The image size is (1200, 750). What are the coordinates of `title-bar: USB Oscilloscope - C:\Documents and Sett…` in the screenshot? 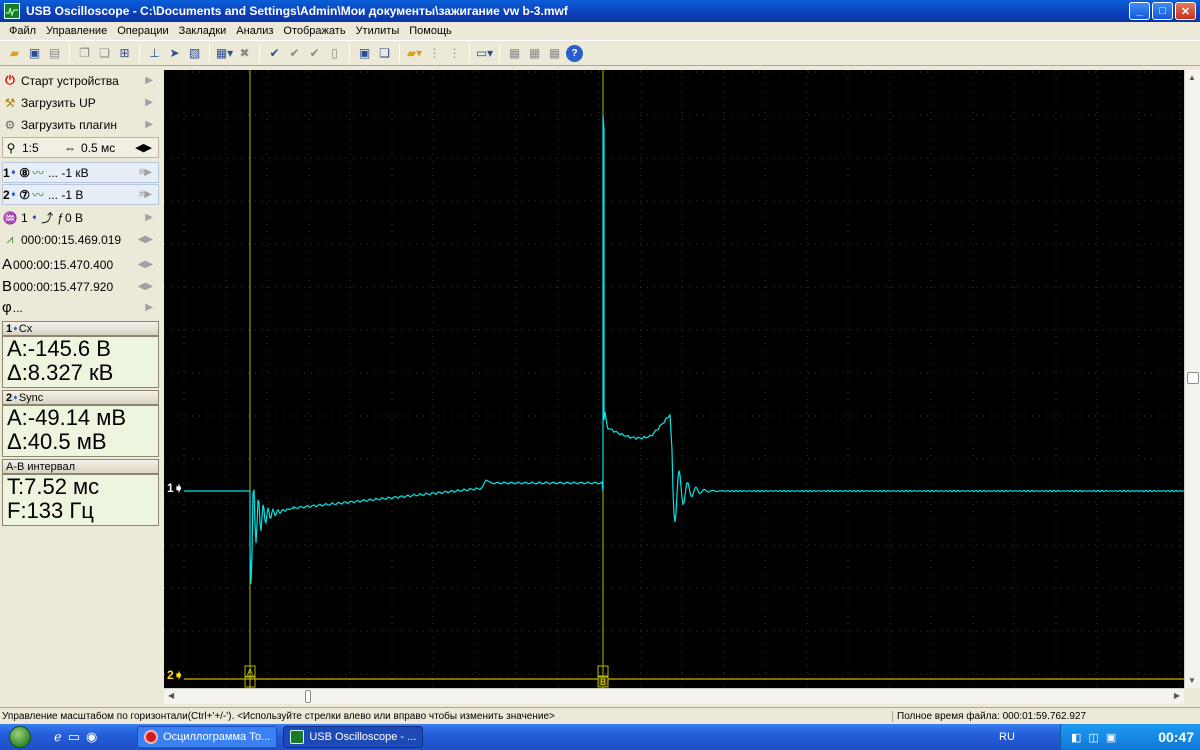 It's located at (600, 11).